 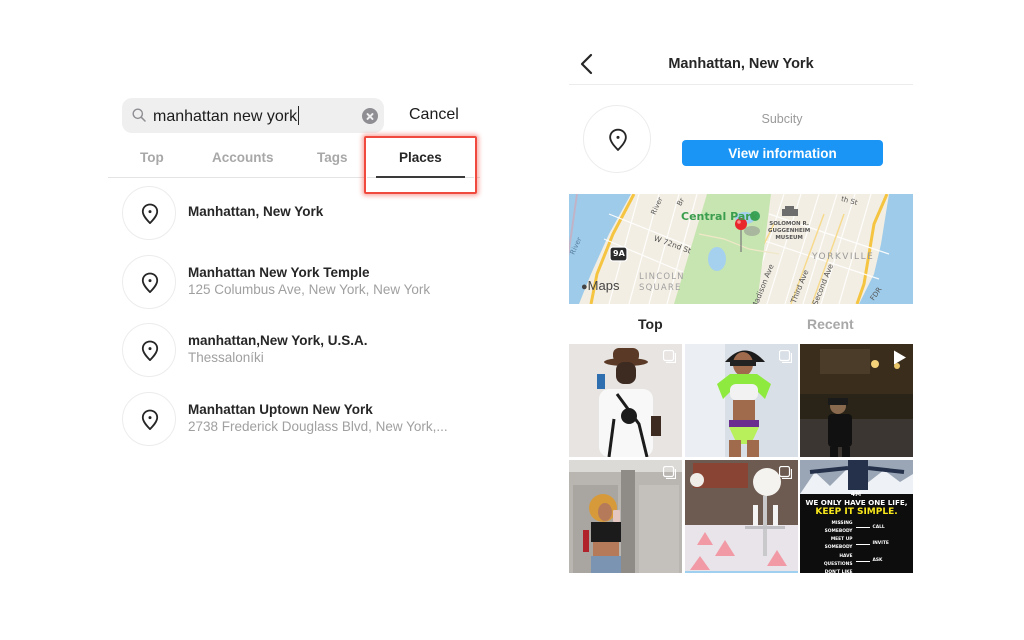 I want to click on result-subtitle: Thessaloníki, so click(x=226, y=357).